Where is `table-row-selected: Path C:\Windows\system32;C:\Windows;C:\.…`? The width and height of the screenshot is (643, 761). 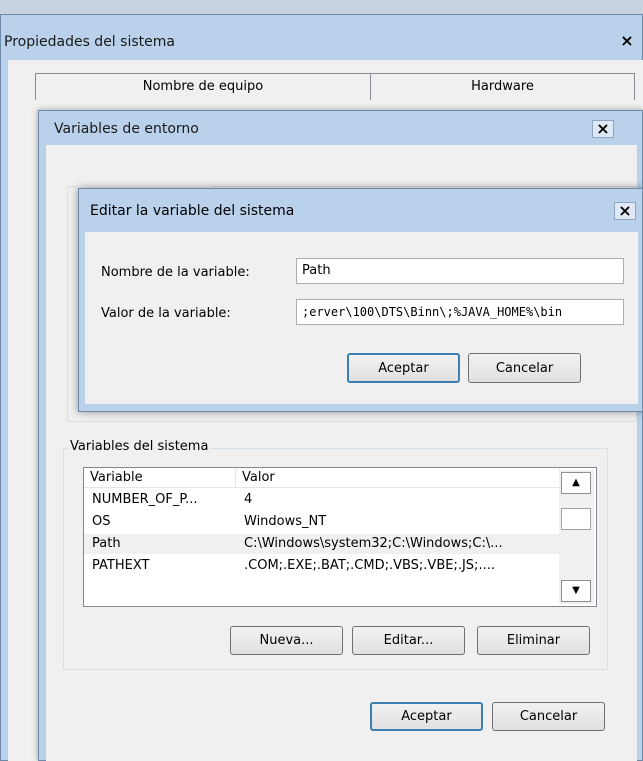 table-row-selected: Path C:\Windows\system32;C:\Windows;C:\.… is located at coordinates (322, 544).